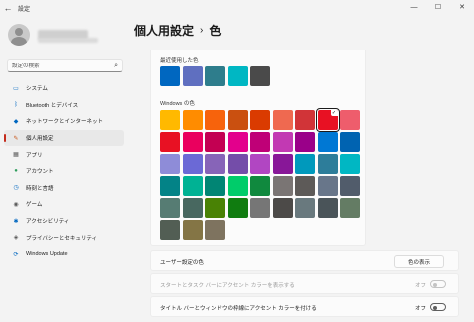  I want to click on back-arrow-icon: ←, so click(8, 8).